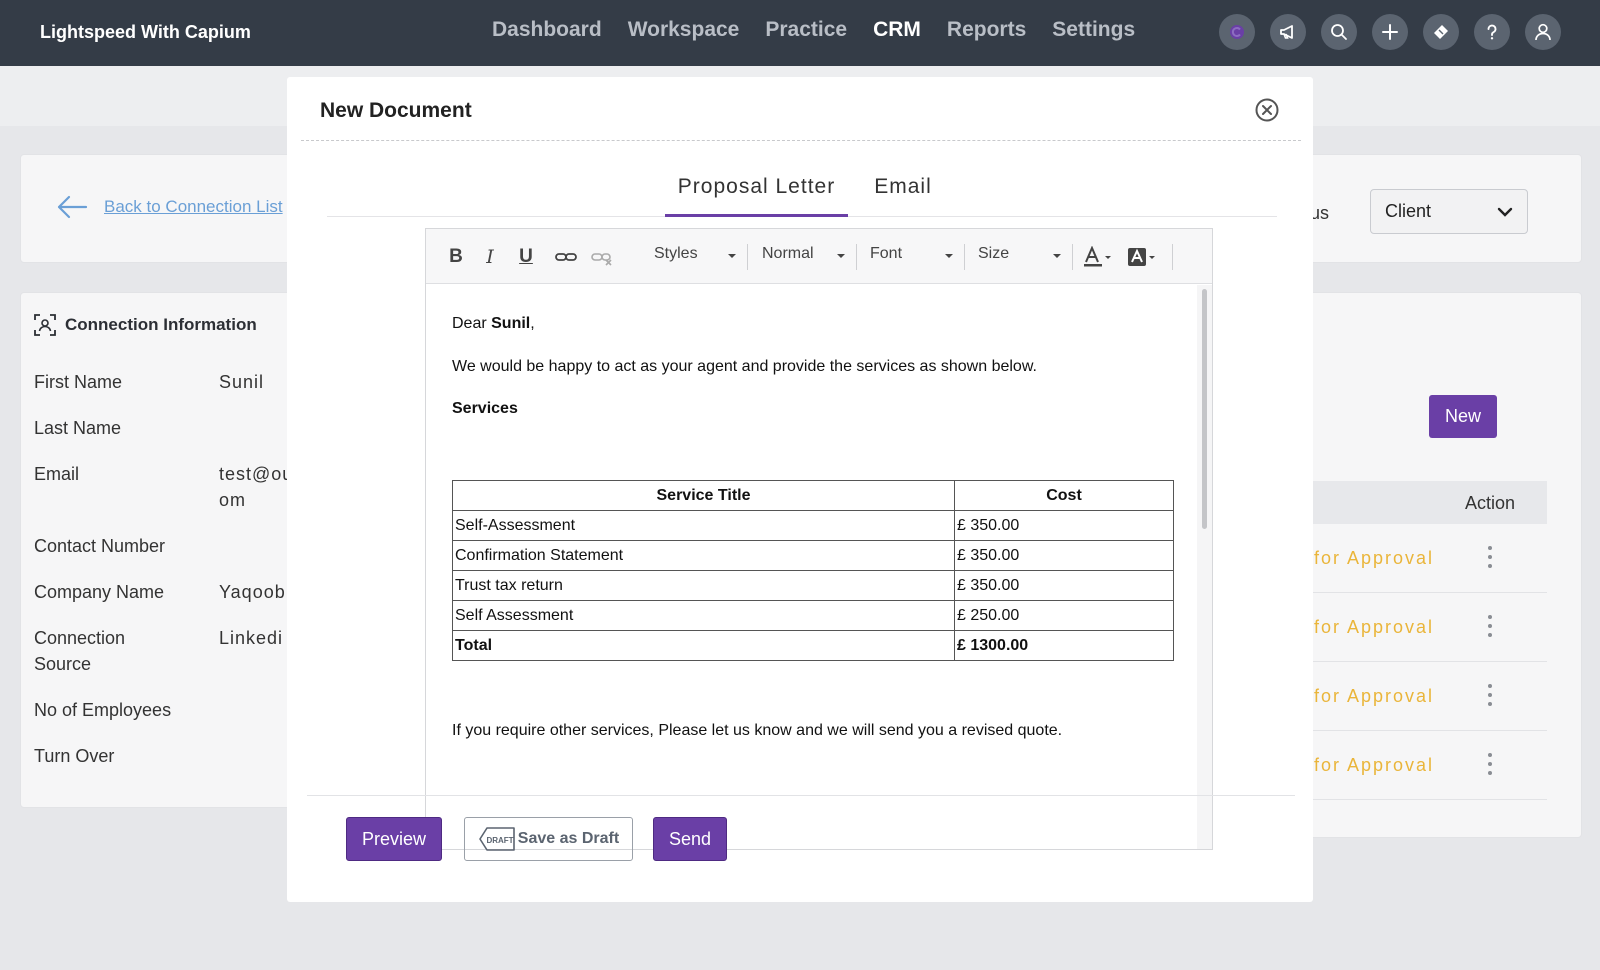 The width and height of the screenshot is (1600, 970). I want to click on new-document-button: New, so click(1463, 416).